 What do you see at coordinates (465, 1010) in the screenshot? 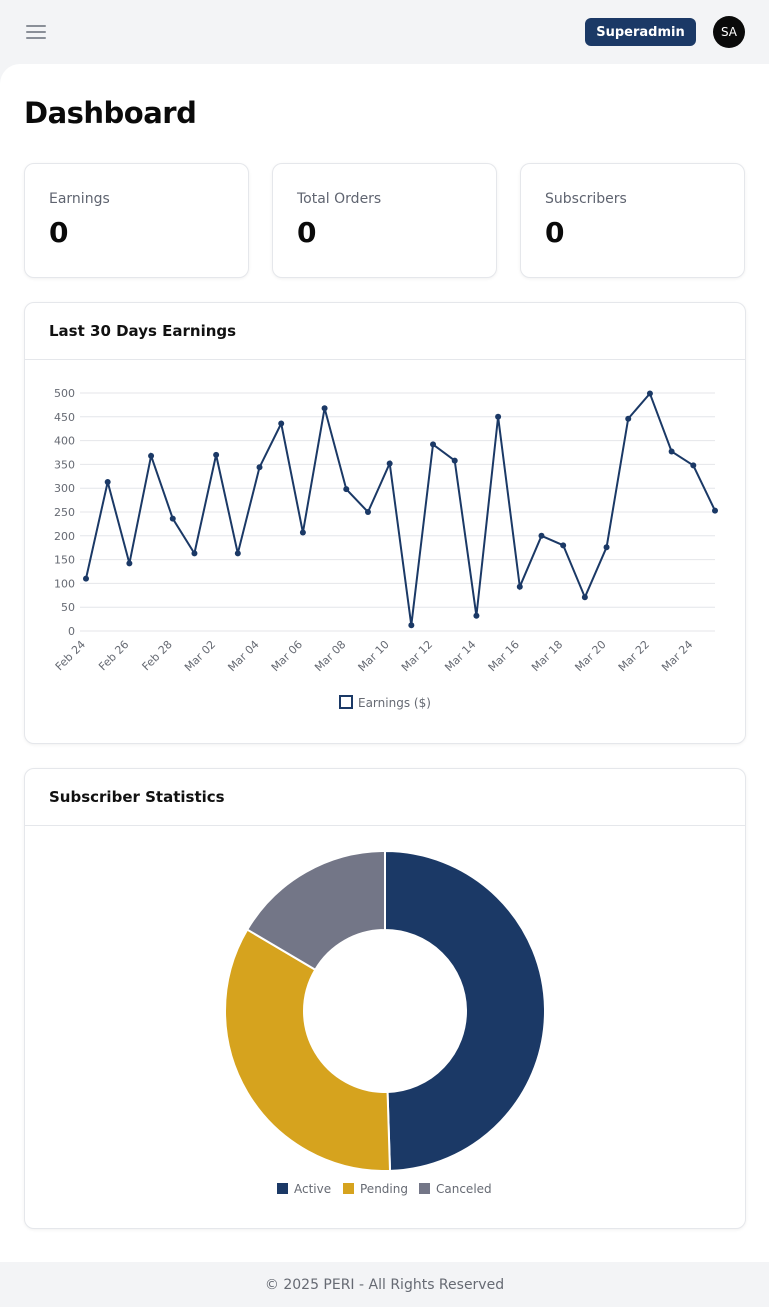
I see `donut-slice-active` at bounding box center [465, 1010].